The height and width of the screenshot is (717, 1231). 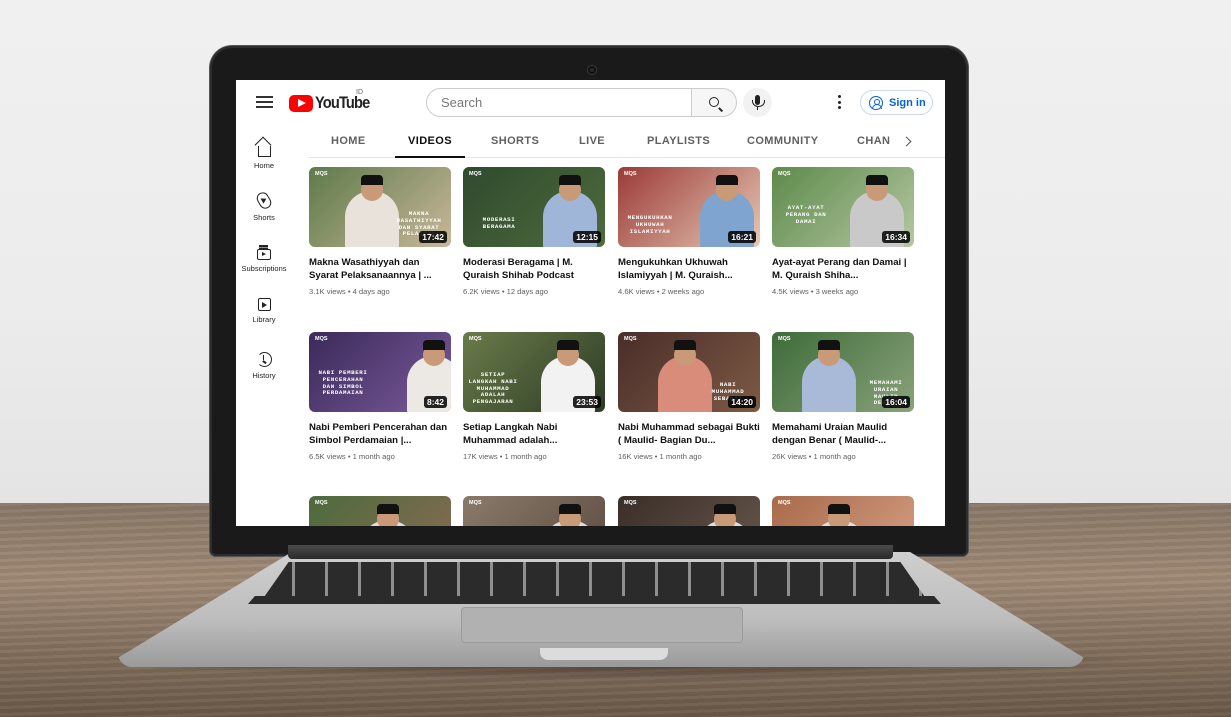 I want to click on video-duration: 8:42, so click(x=435, y=402).